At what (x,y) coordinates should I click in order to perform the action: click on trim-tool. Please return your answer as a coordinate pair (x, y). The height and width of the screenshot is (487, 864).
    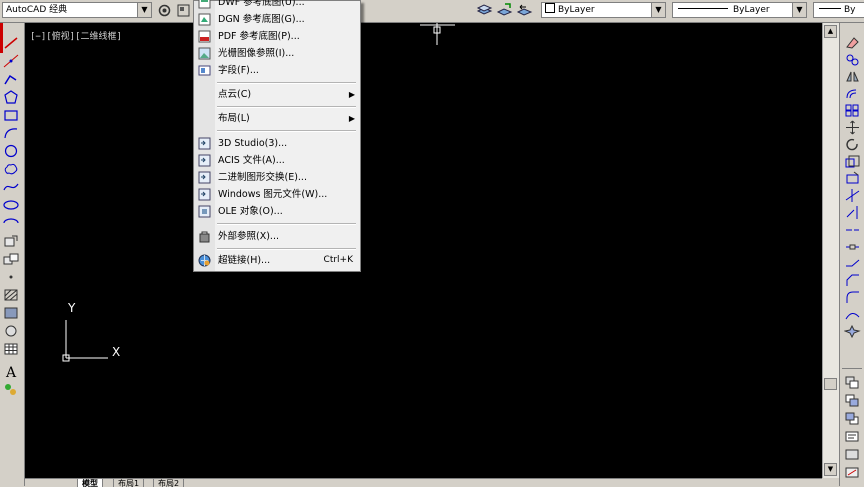
    Looking at the image, I should click on (852, 195).